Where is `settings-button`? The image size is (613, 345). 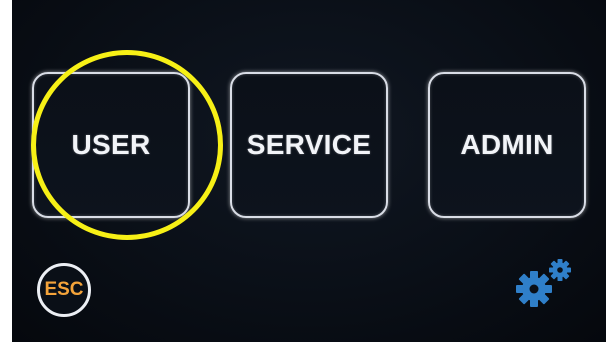 settings-button is located at coordinates (545, 283).